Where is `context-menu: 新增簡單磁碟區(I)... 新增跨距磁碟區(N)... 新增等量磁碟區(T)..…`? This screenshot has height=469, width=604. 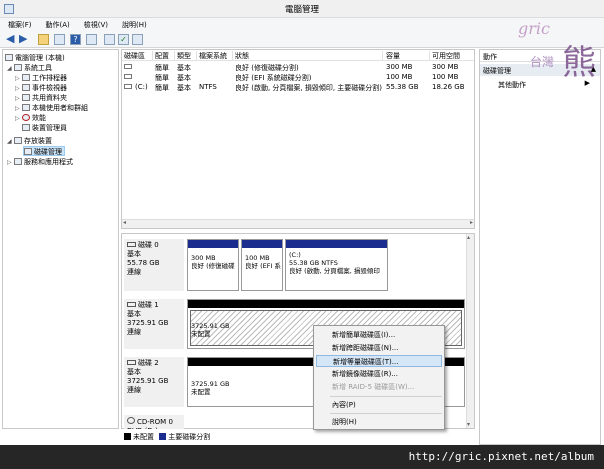 context-menu: 新增簡單磁碟區(I)... 新增跨距磁碟區(N)... 新增等量磁碟區(T)..… is located at coordinates (379, 377).